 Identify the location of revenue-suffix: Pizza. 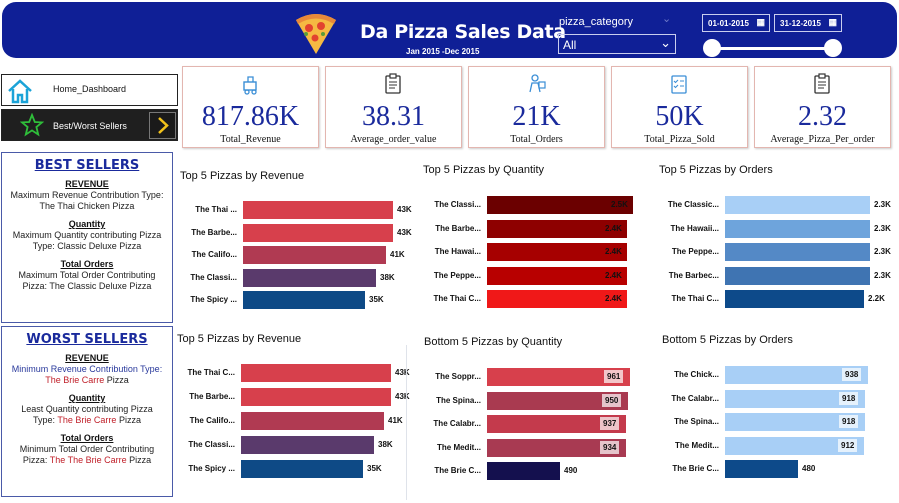
(116, 380).